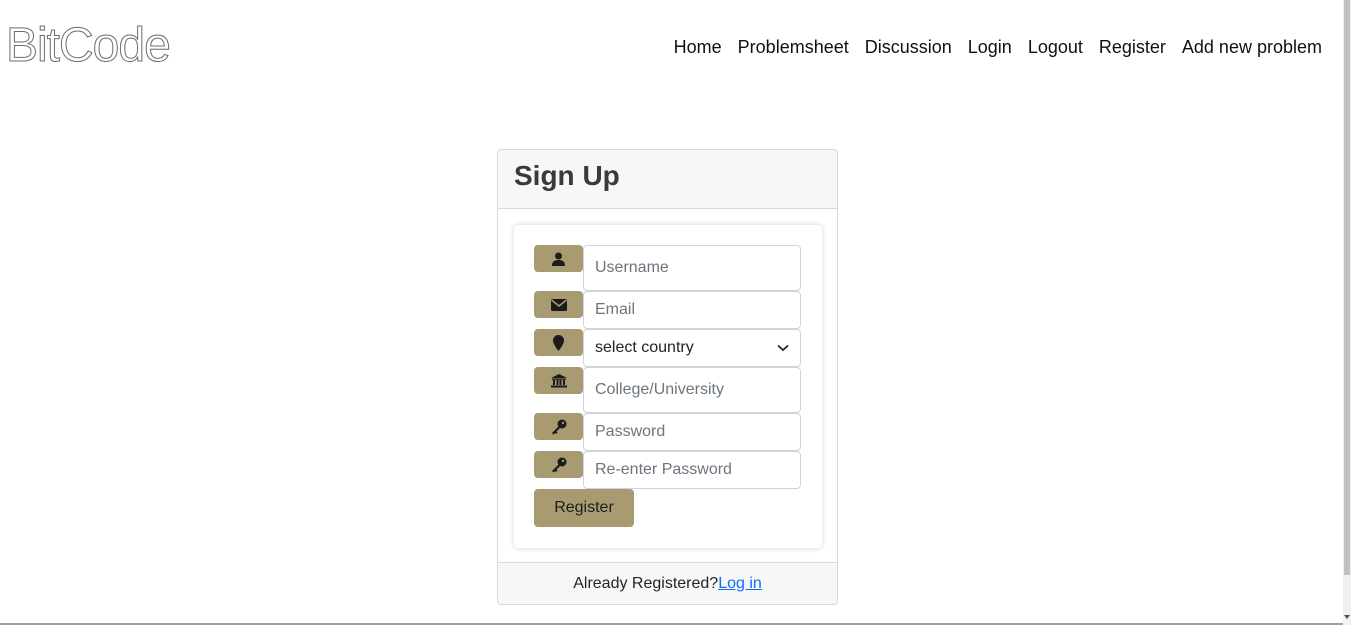 This screenshot has height=625, width=1351. Describe the element at coordinates (644, 347) in the screenshot. I see `country-select-value: select country` at that location.